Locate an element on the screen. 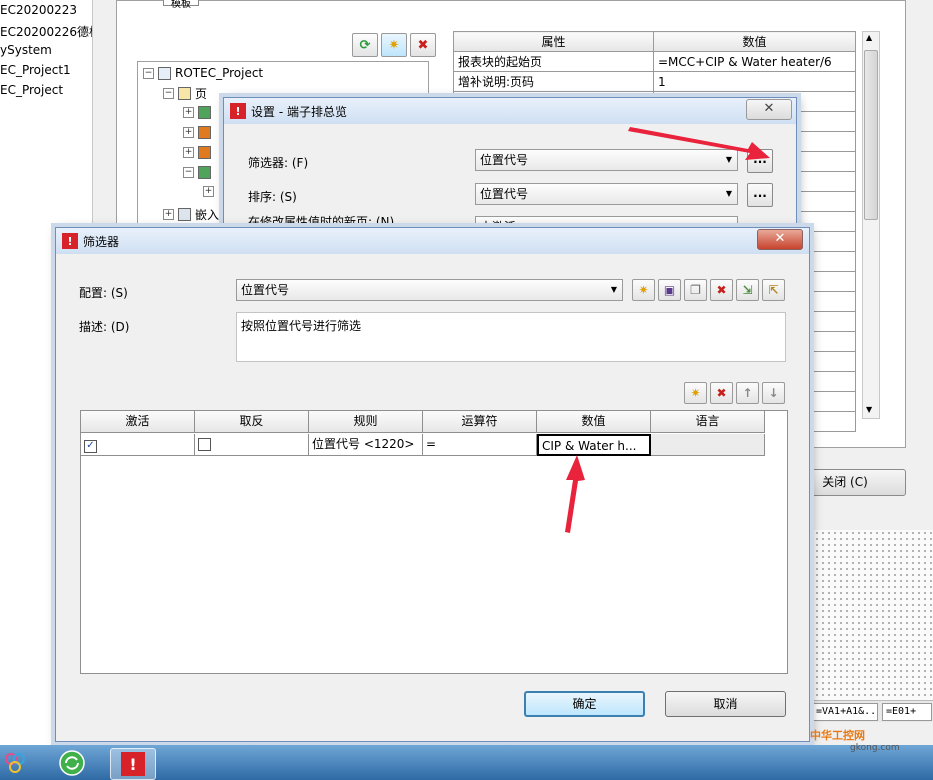  sort-label: 排序: (S) is located at coordinates (272, 197).